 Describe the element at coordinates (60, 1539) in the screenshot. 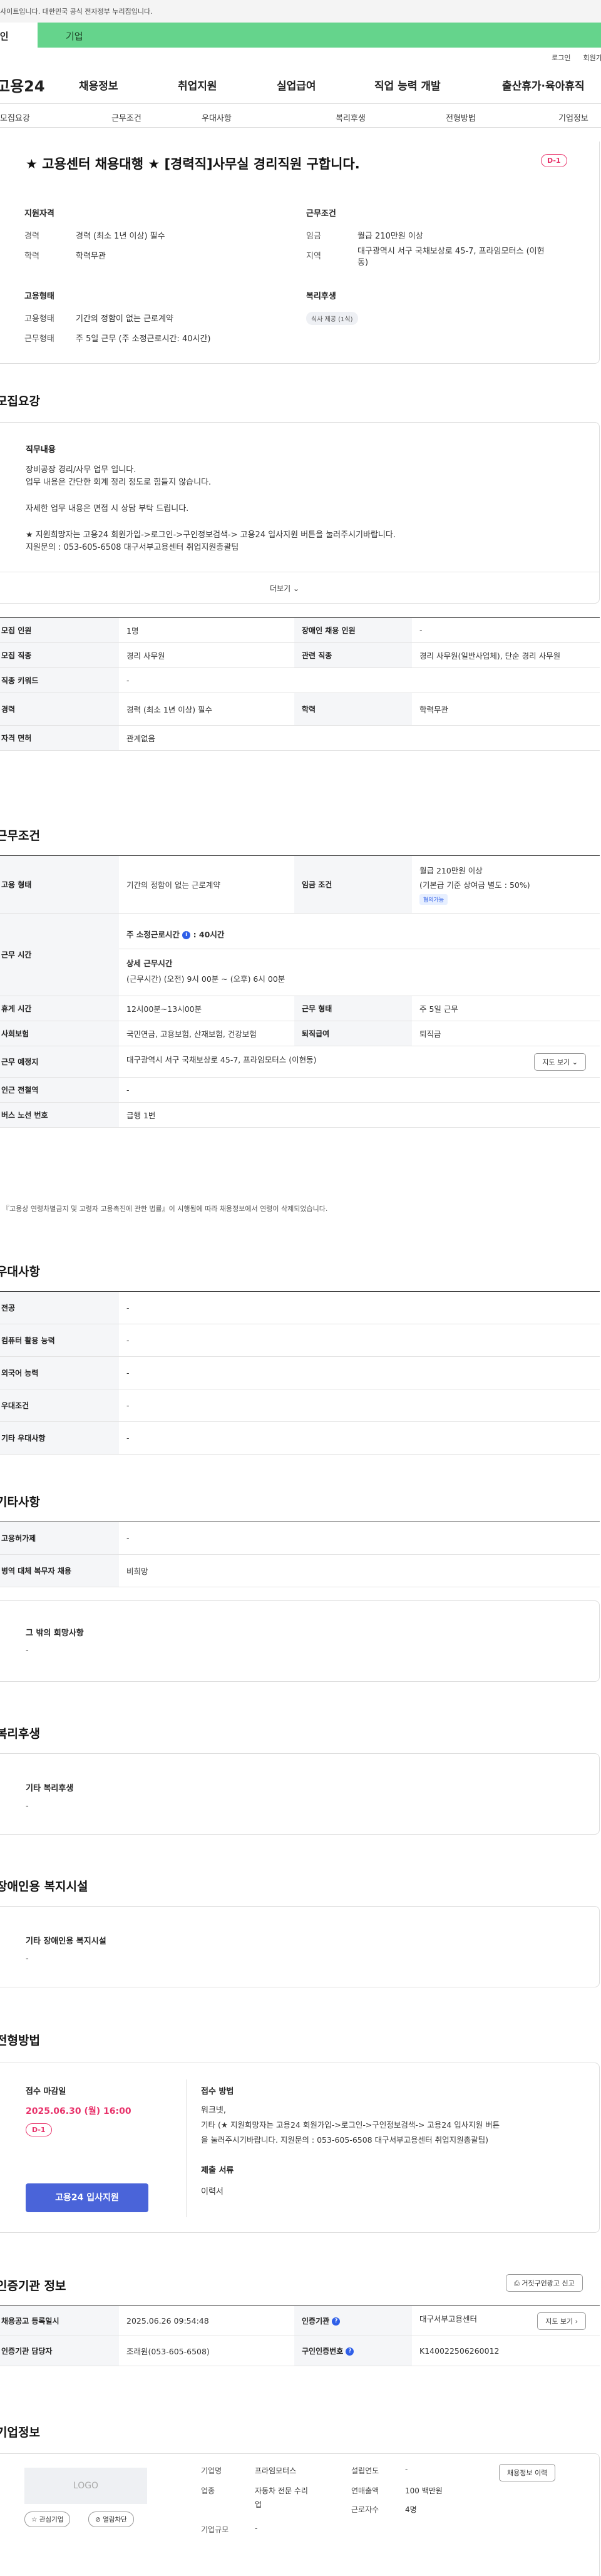

I see `cell-h: 고용허가제` at that location.